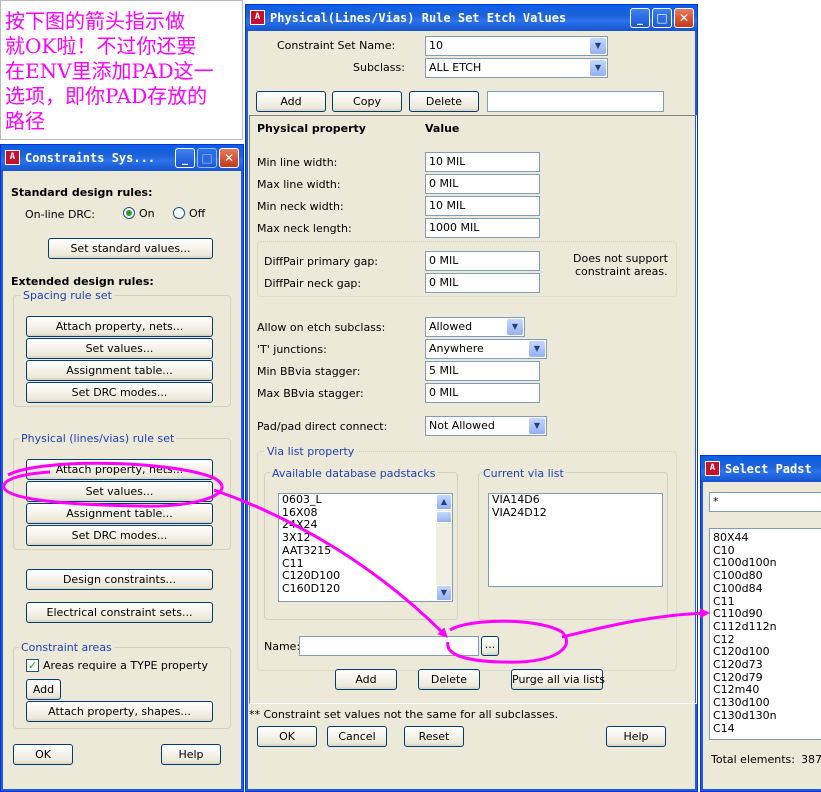  I want to click on online-drc-off-radio: Off, so click(189, 213).